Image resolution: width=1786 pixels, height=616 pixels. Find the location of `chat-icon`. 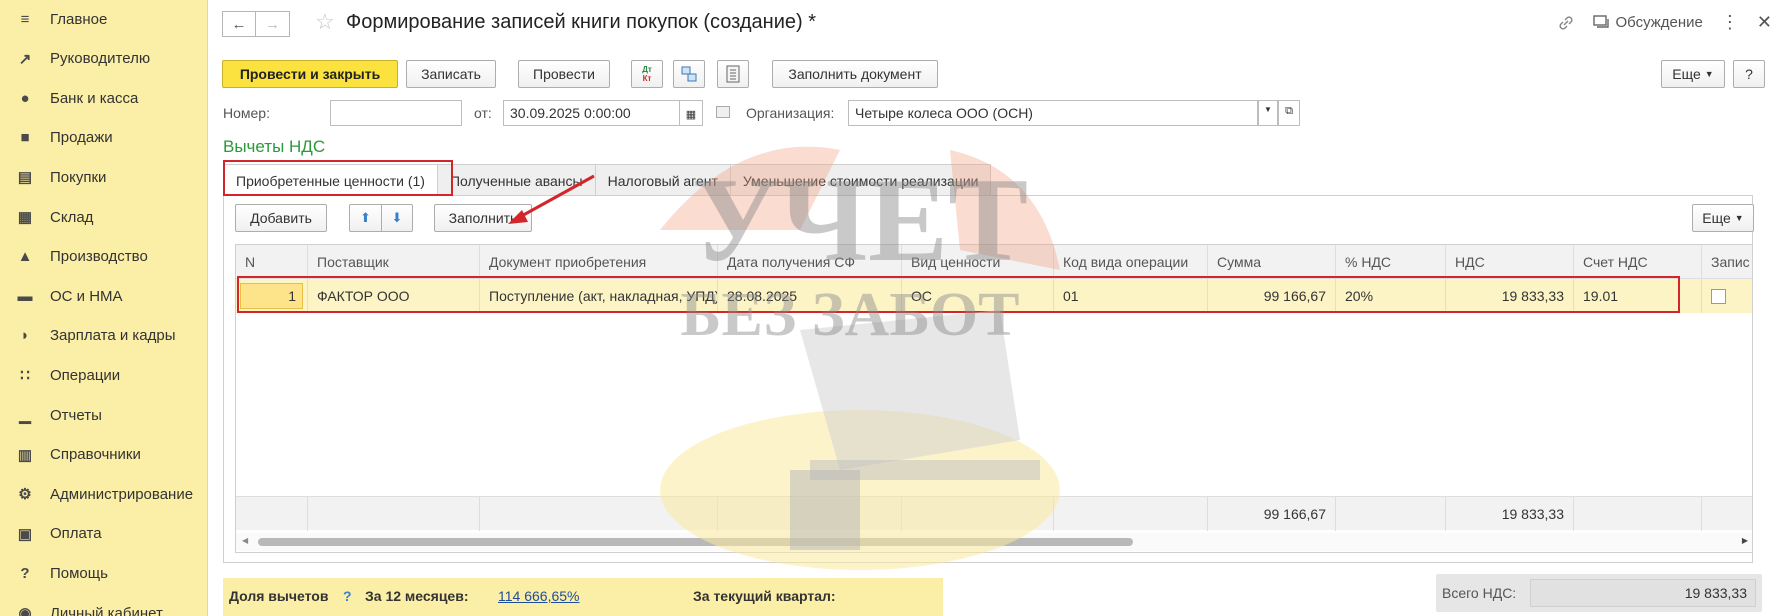

chat-icon is located at coordinates (1600, 21).